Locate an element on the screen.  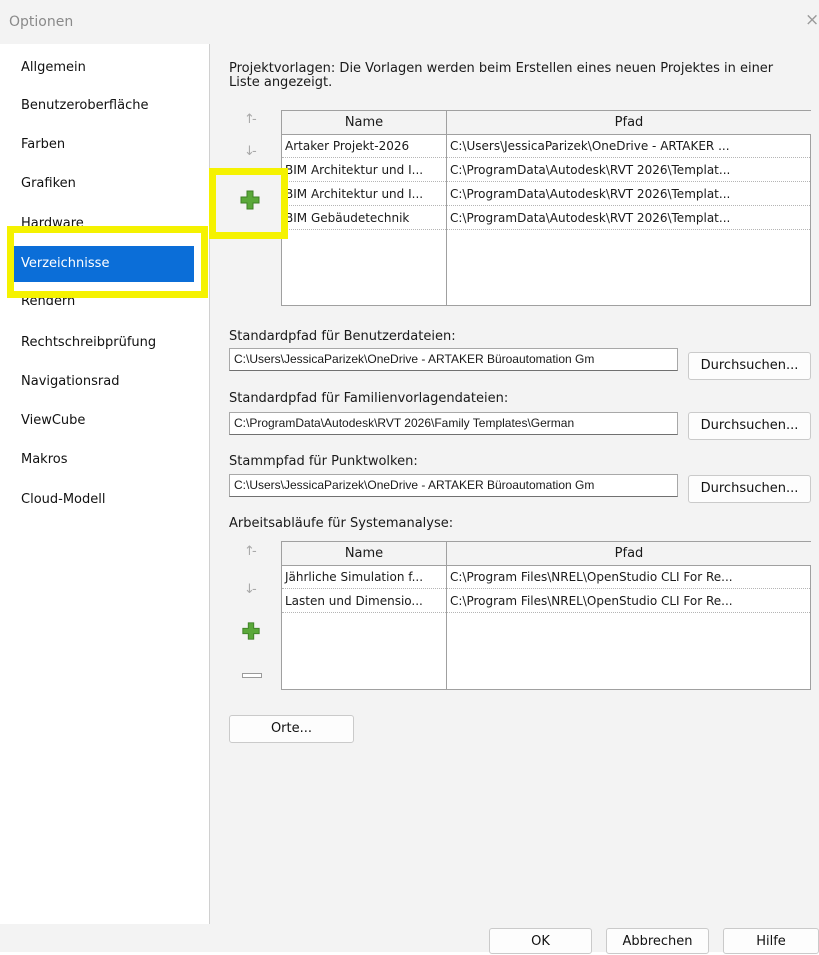
add-template-icon is located at coordinates (250, 200).